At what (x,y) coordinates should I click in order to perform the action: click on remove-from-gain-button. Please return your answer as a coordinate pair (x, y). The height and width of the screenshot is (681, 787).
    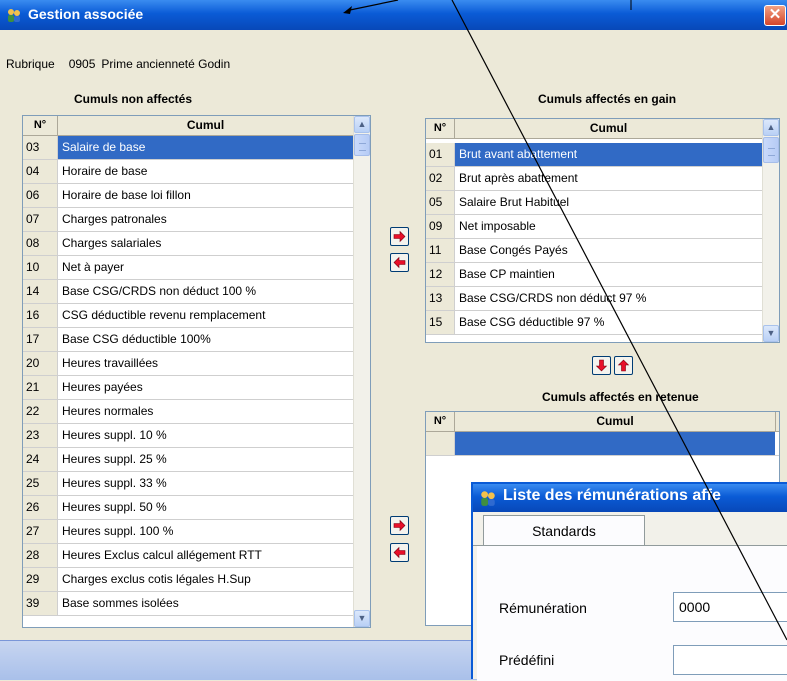
    Looking at the image, I should click on (399, 262).